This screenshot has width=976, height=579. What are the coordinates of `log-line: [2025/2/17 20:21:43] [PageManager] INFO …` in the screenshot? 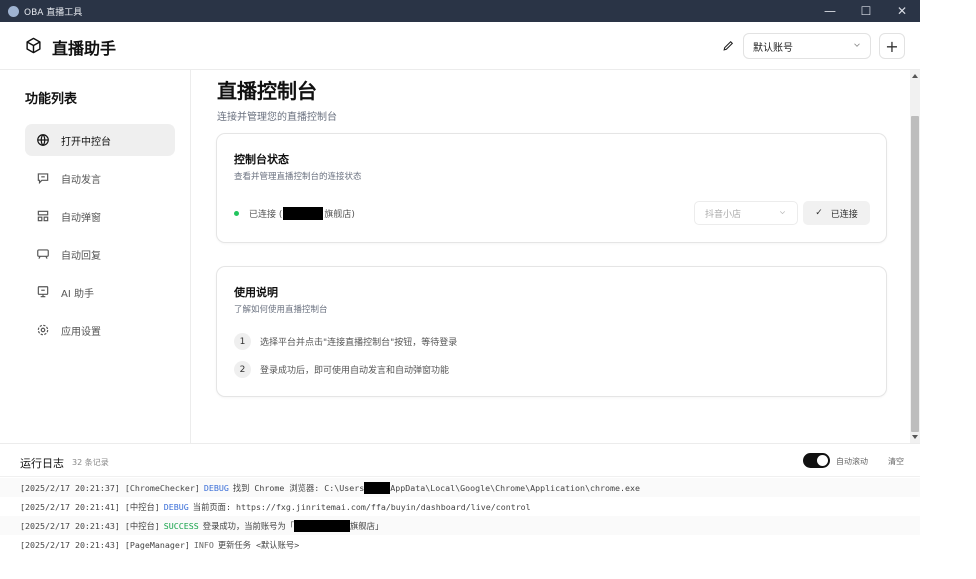 It's located at (460, 544).